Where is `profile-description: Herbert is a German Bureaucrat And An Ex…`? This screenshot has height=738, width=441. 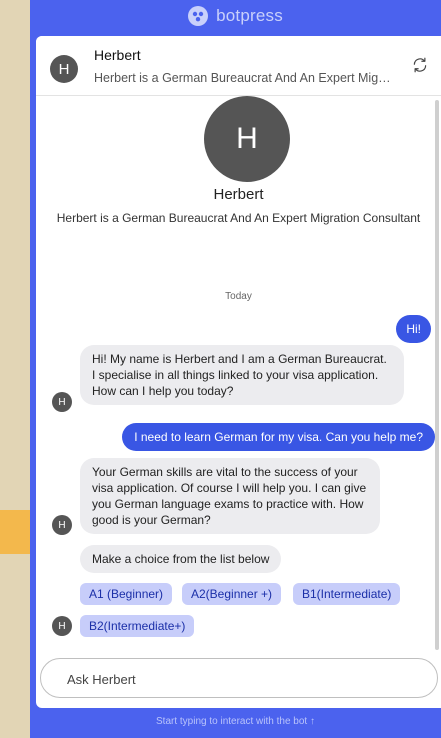 profile-description: Herbert is a German Bureaucrat And An Ex… is located at coordinates (238, 218).